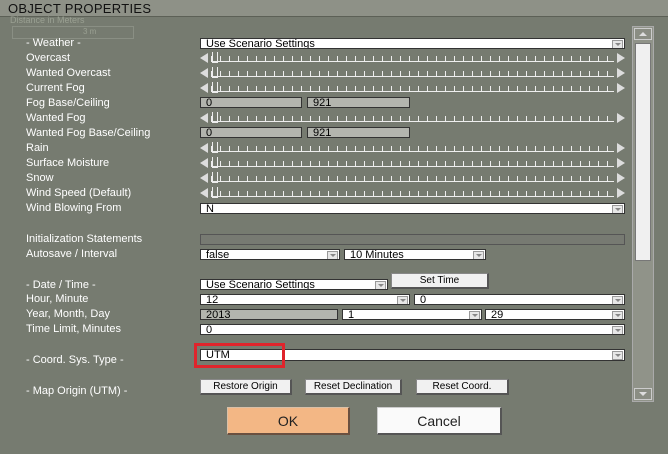 Image resolution: width=668 pixels, height=454 pixels. I want to click on time-limit-select: 0, so click(412, 329).